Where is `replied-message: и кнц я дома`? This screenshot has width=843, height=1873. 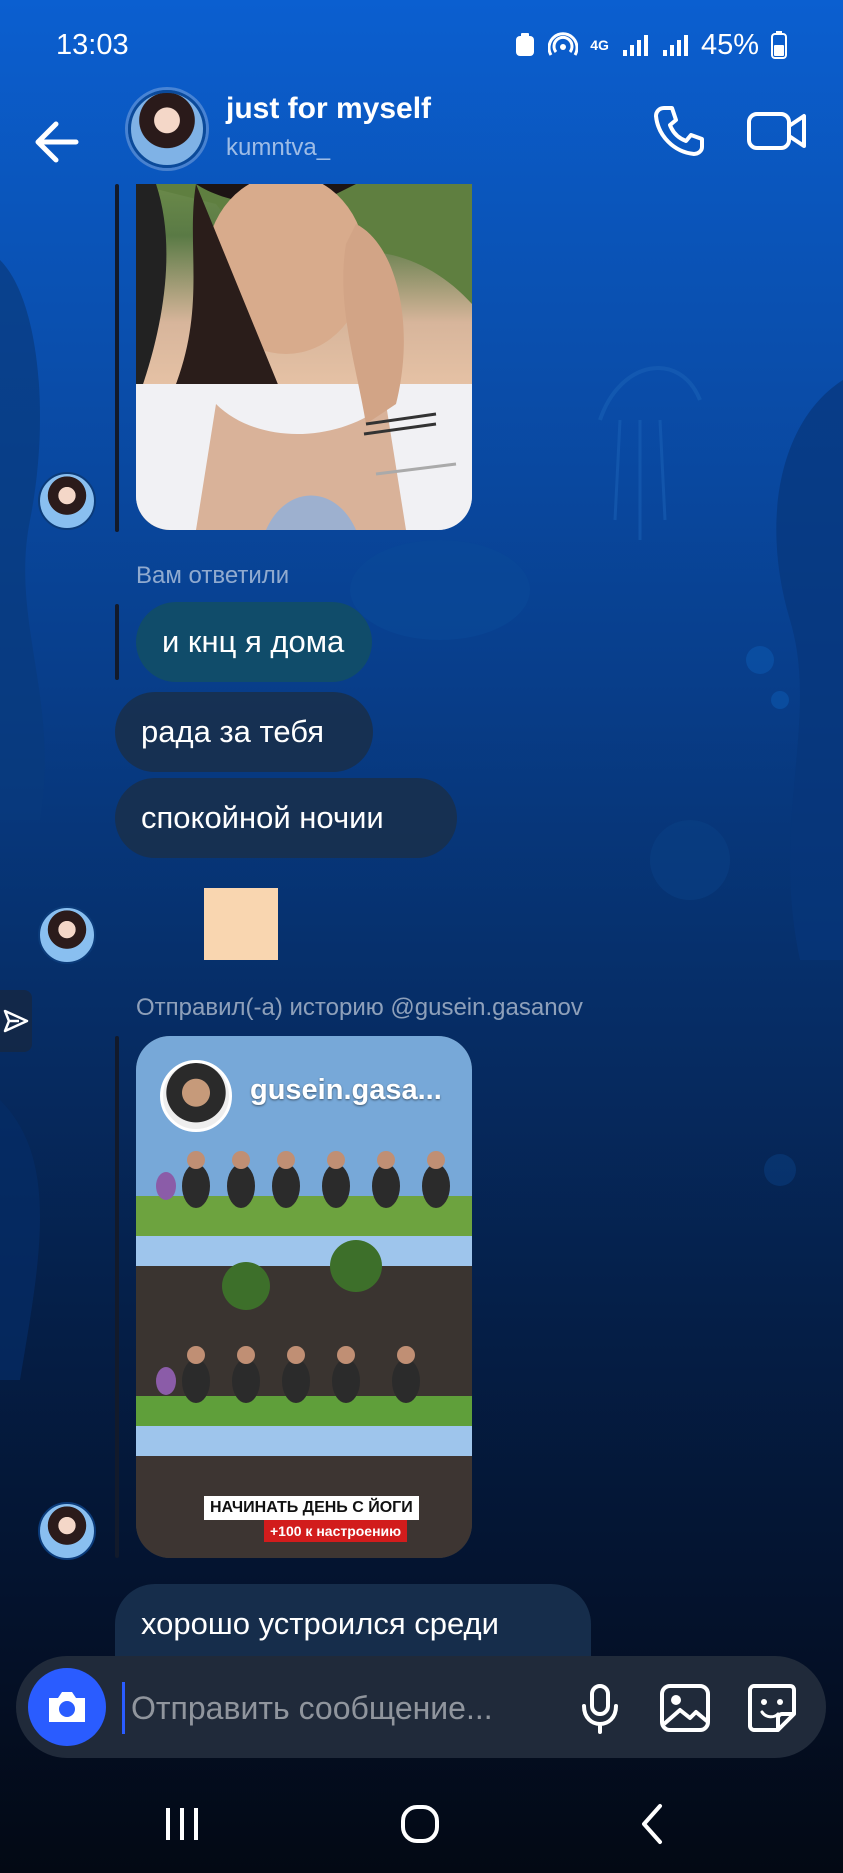 replied-message: и кнц я дома is located at coordinates (254, 642).